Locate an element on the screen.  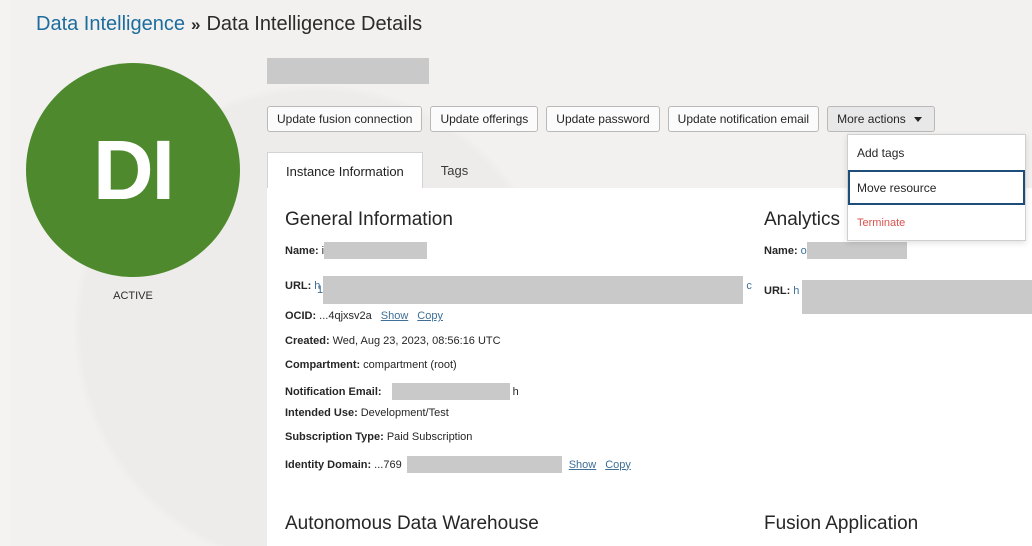
created-field: Created: Wed, Aug 23, 2023, 08:56:16 UTC is located at coordinates (393, 341).